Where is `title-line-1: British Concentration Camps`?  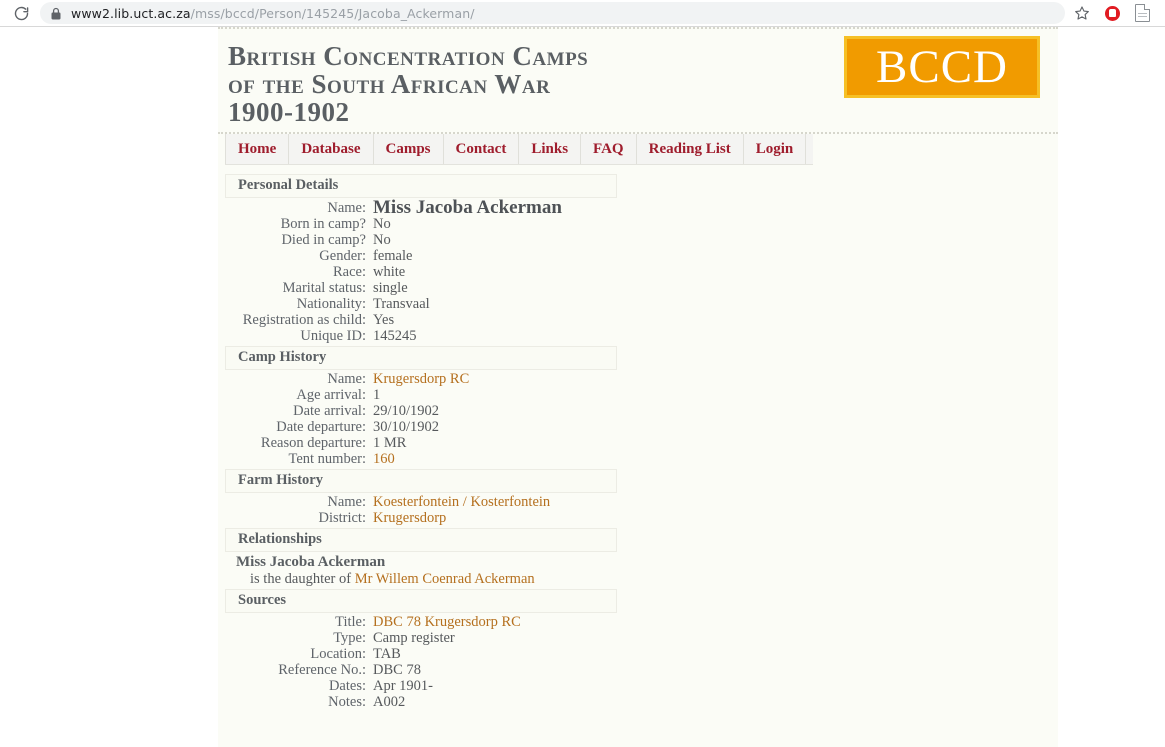
title-line-1: British Concentration Camps is located at coordinates (408, 56).